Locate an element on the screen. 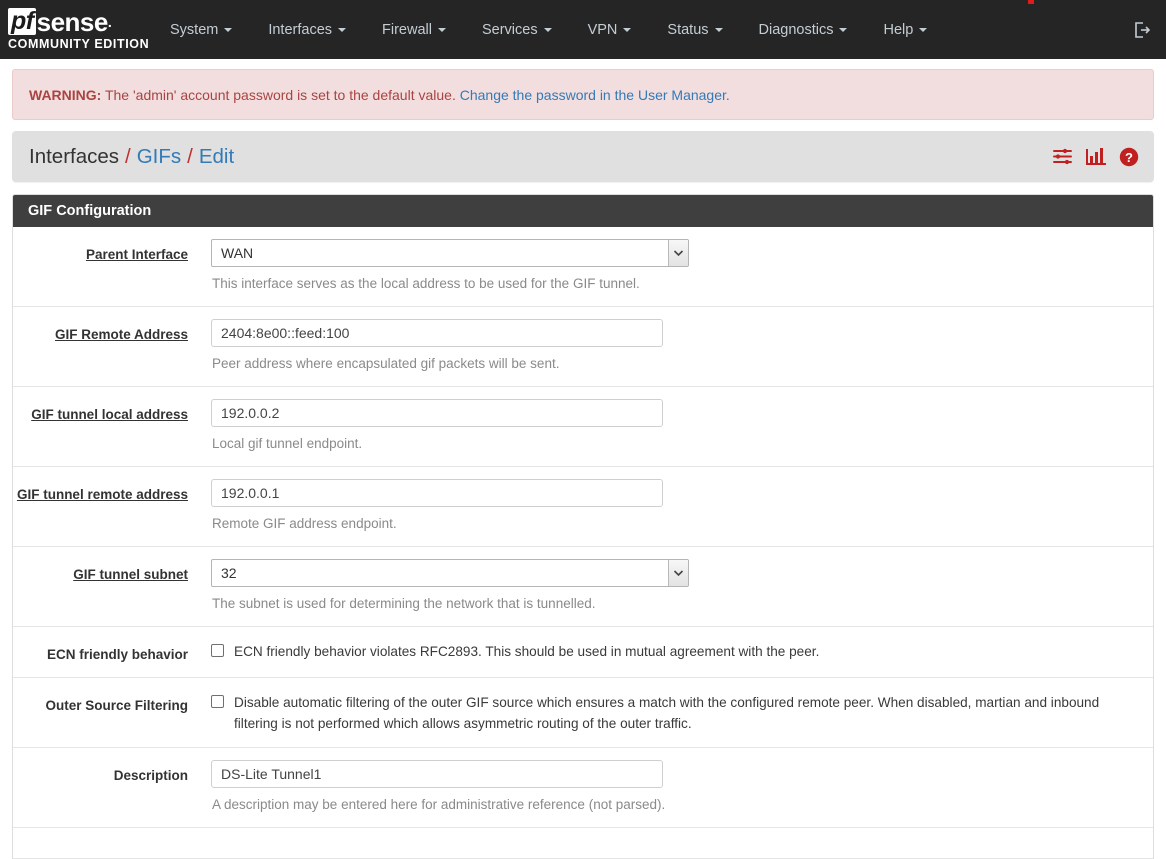  parent-interface-select: WAN is located at coordinates (450, 253).